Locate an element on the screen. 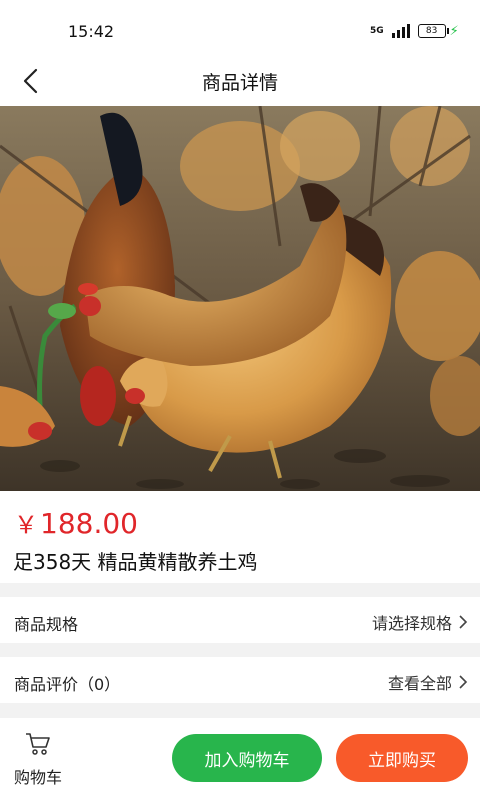 This screenshot has width=480, height=800. spec-row: 商品规格 请选择规格 is located at coordinates (240, 620).